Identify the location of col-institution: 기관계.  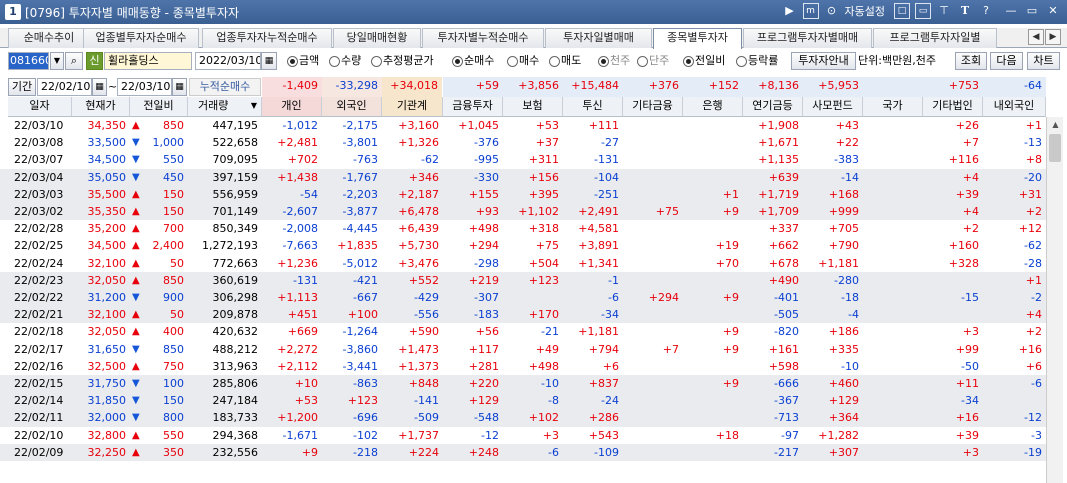
(412, 107).